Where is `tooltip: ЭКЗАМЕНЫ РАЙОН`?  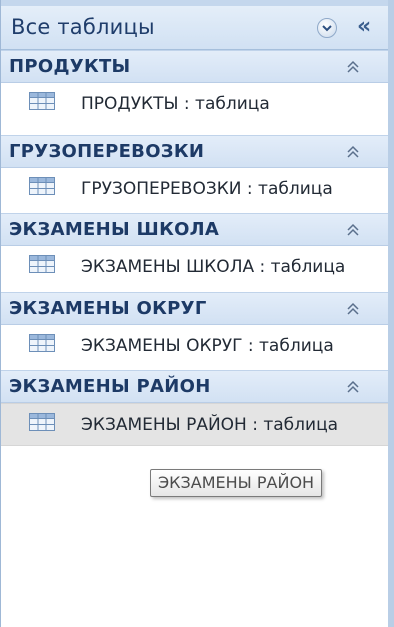
tooltip: ЭКЗАМЕНЫ РАЙОН is located at coordinates (236, 483).